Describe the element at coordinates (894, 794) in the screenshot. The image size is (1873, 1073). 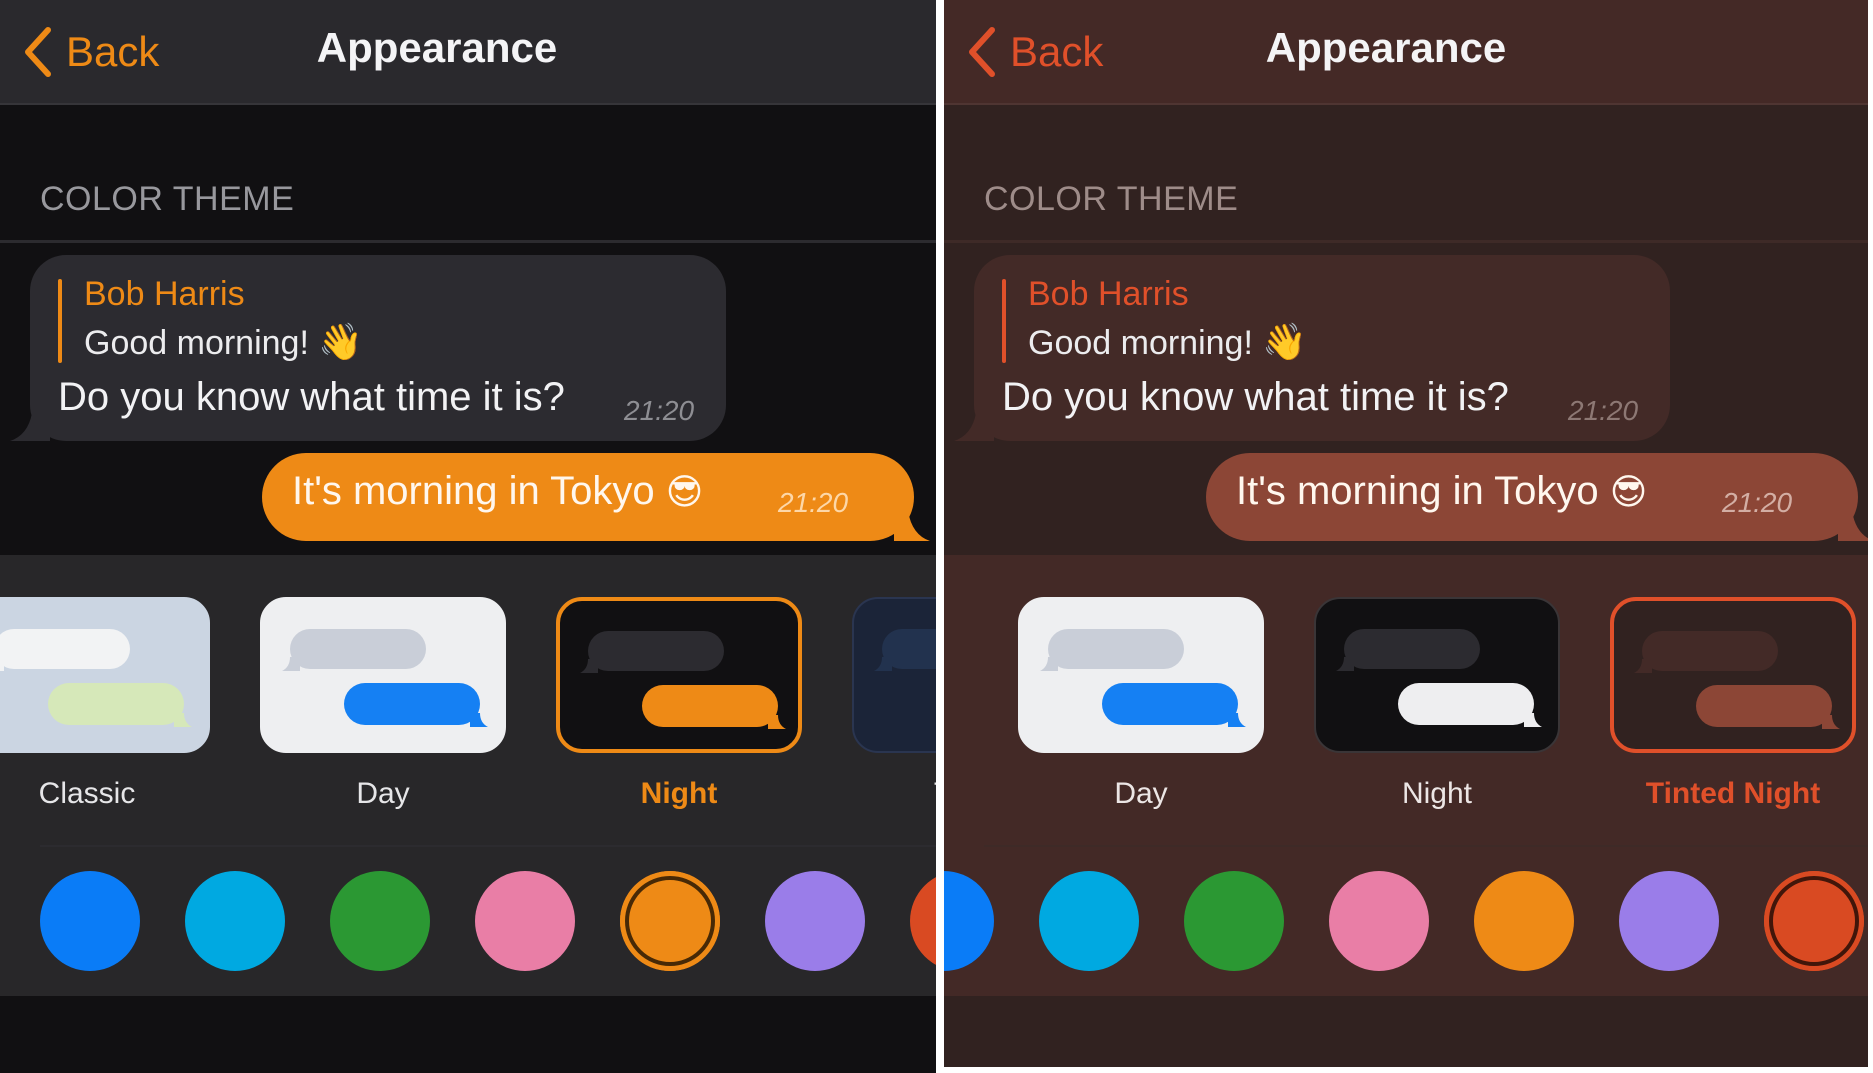
I see `theme-label-tinted: Tinted` at that location.